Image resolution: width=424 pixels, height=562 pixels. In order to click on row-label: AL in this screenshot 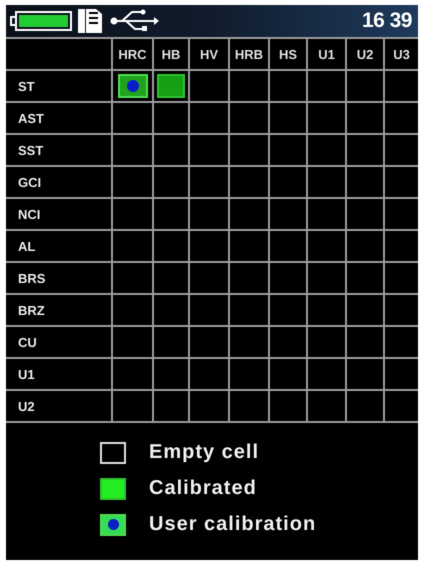, I will do `click(59, 247)`.